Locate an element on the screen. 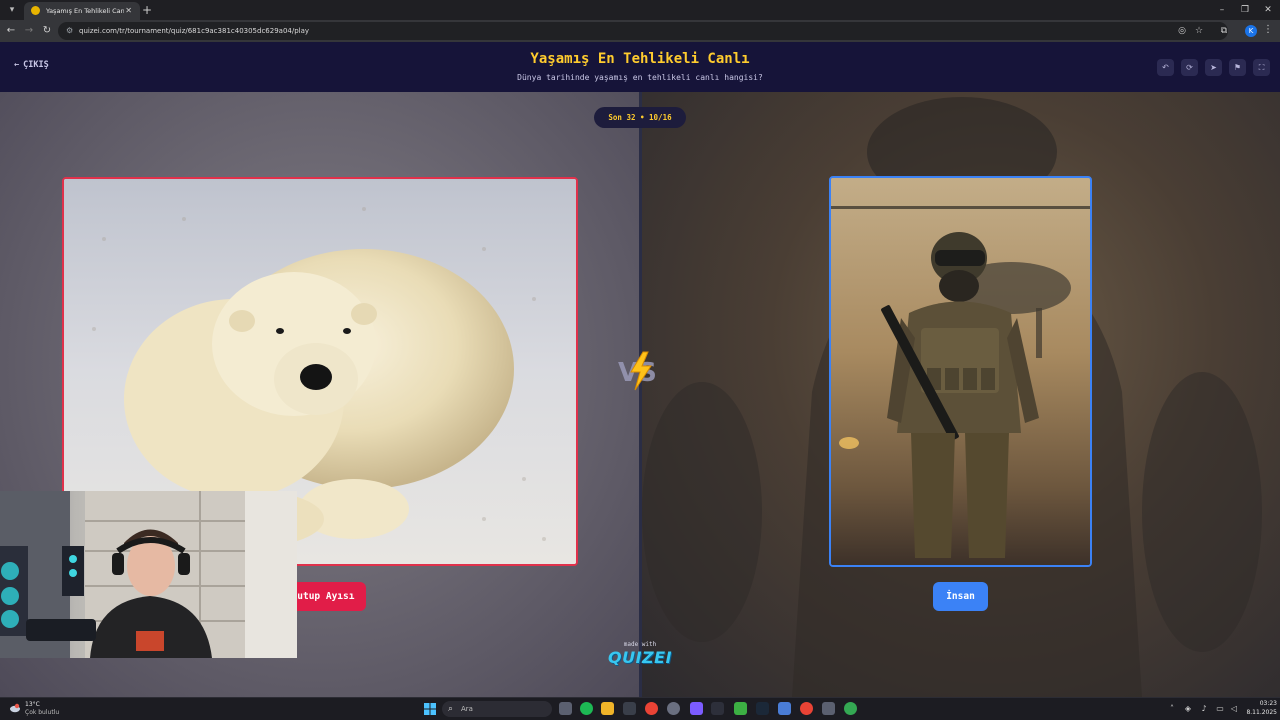 This screenshot has width=1280, height=720. network-icon: ◈ is located at coordinates (1188, 708).